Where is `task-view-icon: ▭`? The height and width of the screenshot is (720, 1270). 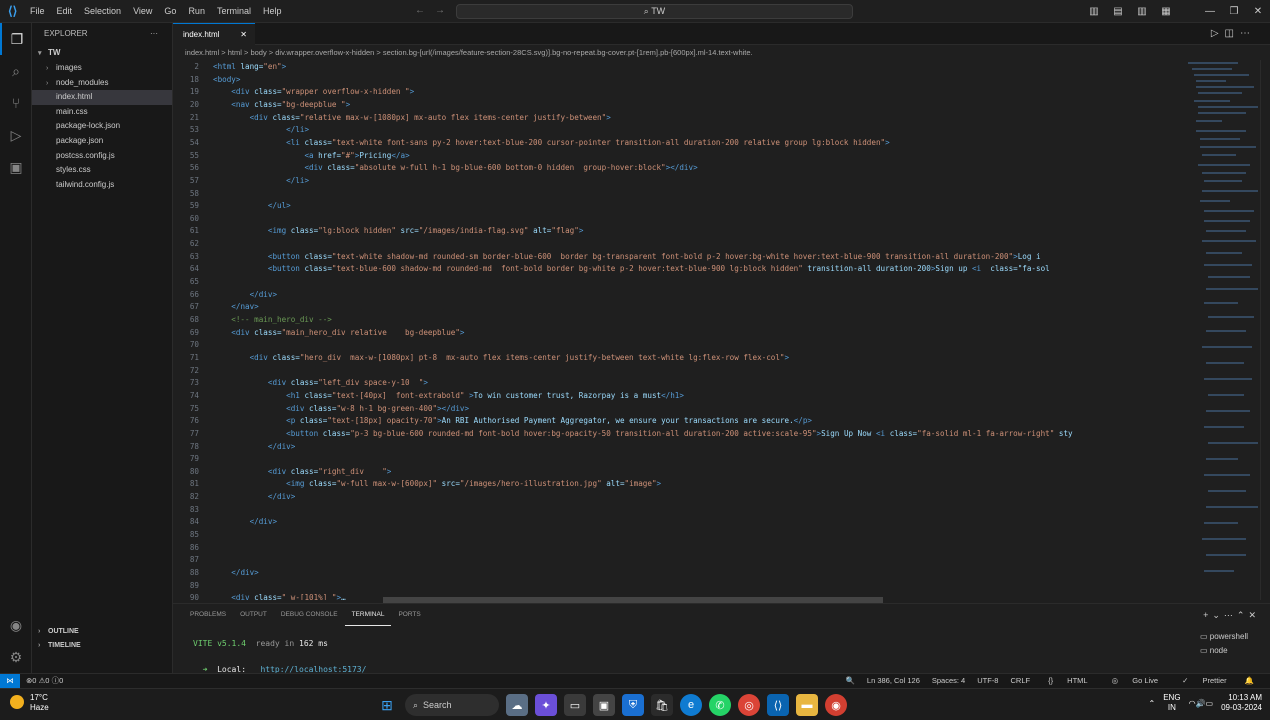
task-view-icon: ▭ is located at coordinates (575, 705).